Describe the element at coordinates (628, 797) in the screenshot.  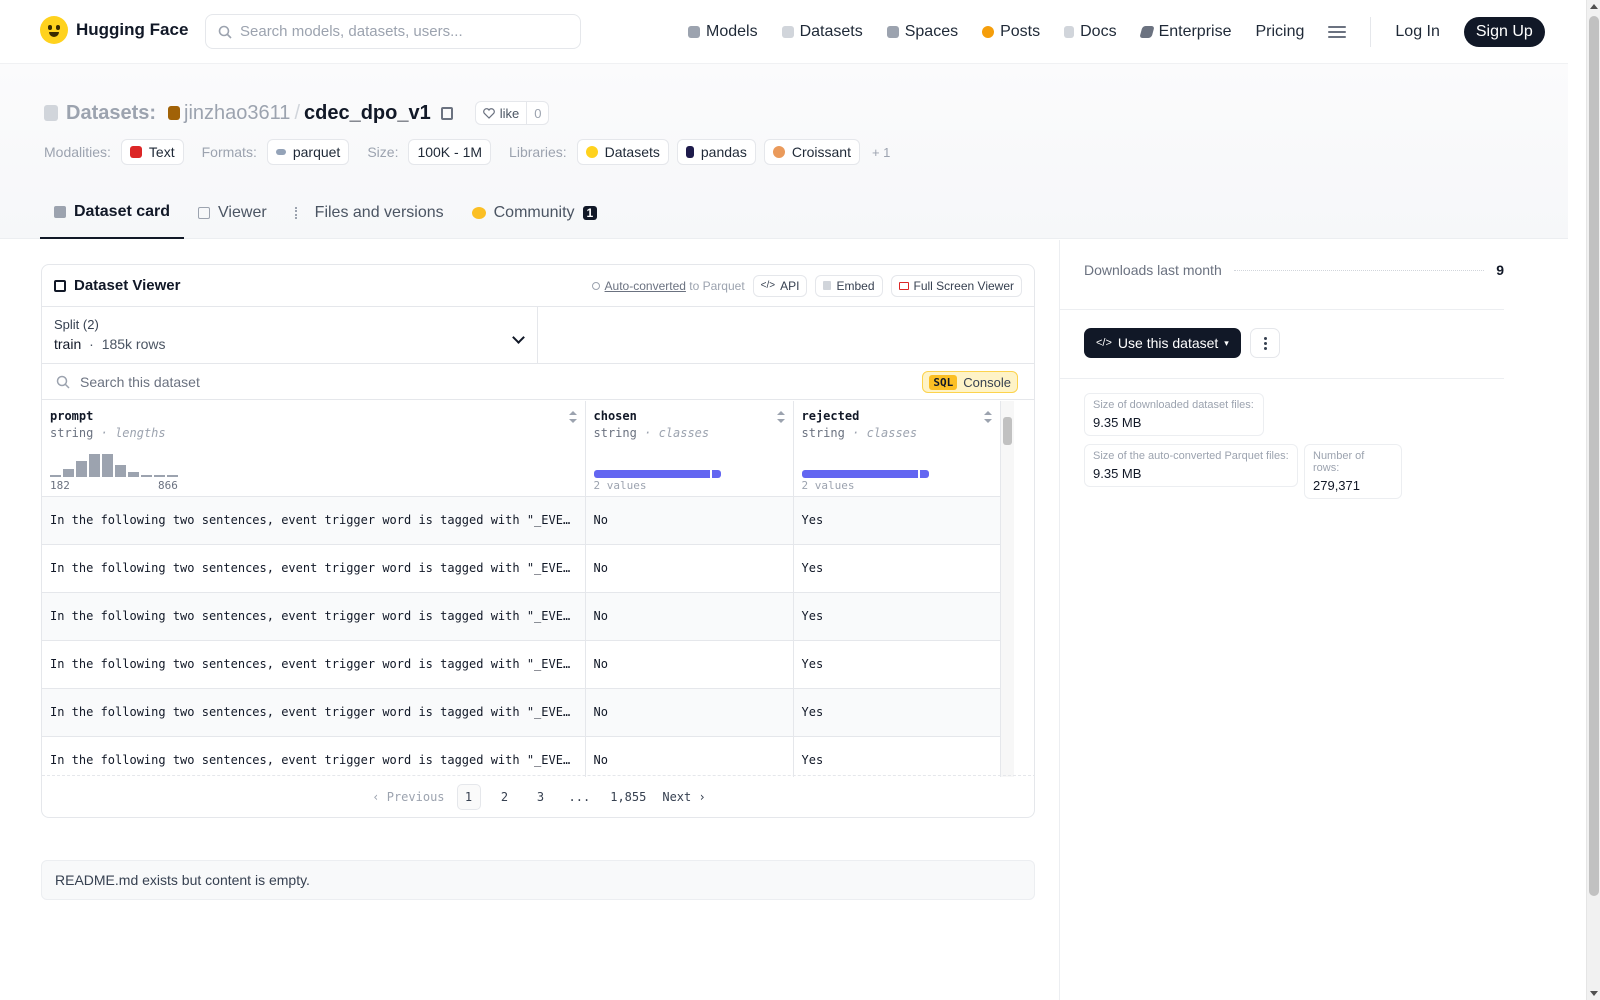
I see `last-page-button: 1,855` at that location.